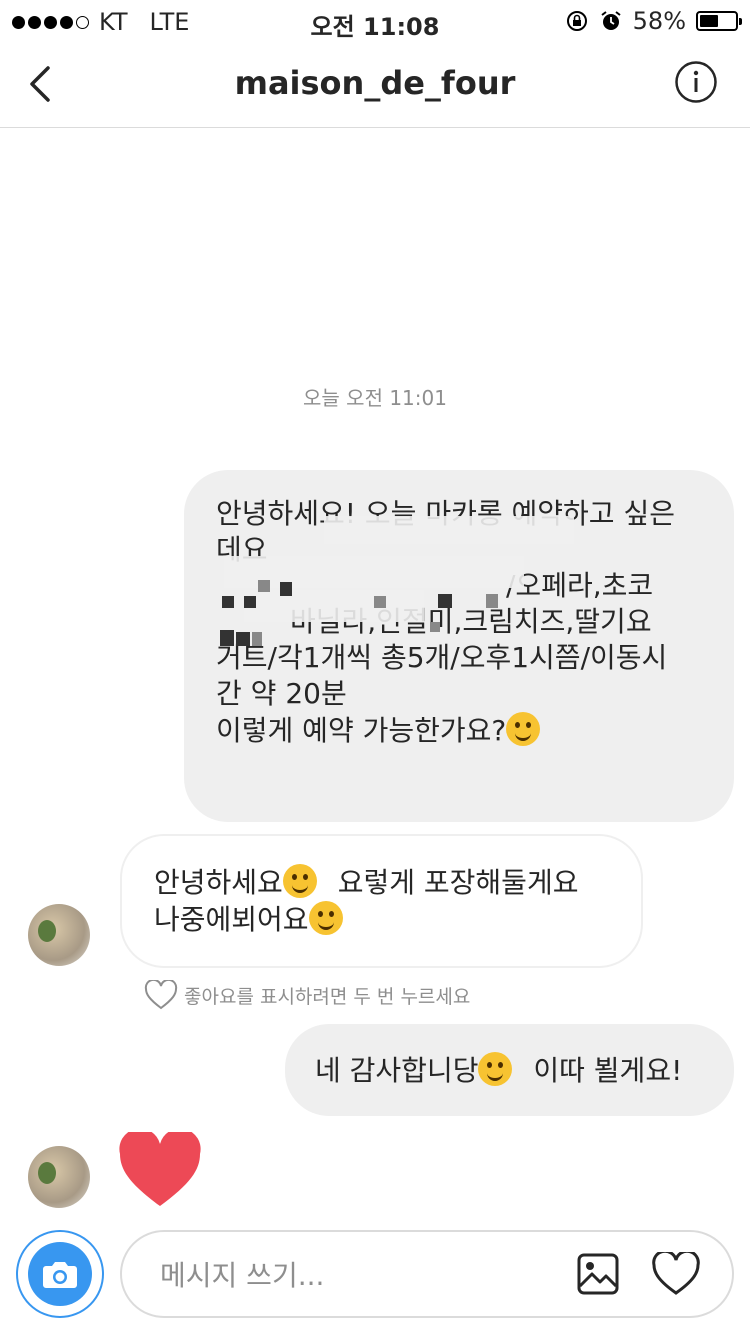 This screenshot has height=1334, width=750. I want to click on message-line: 이렇게 예약 가능한가요?, so click(459, 730).